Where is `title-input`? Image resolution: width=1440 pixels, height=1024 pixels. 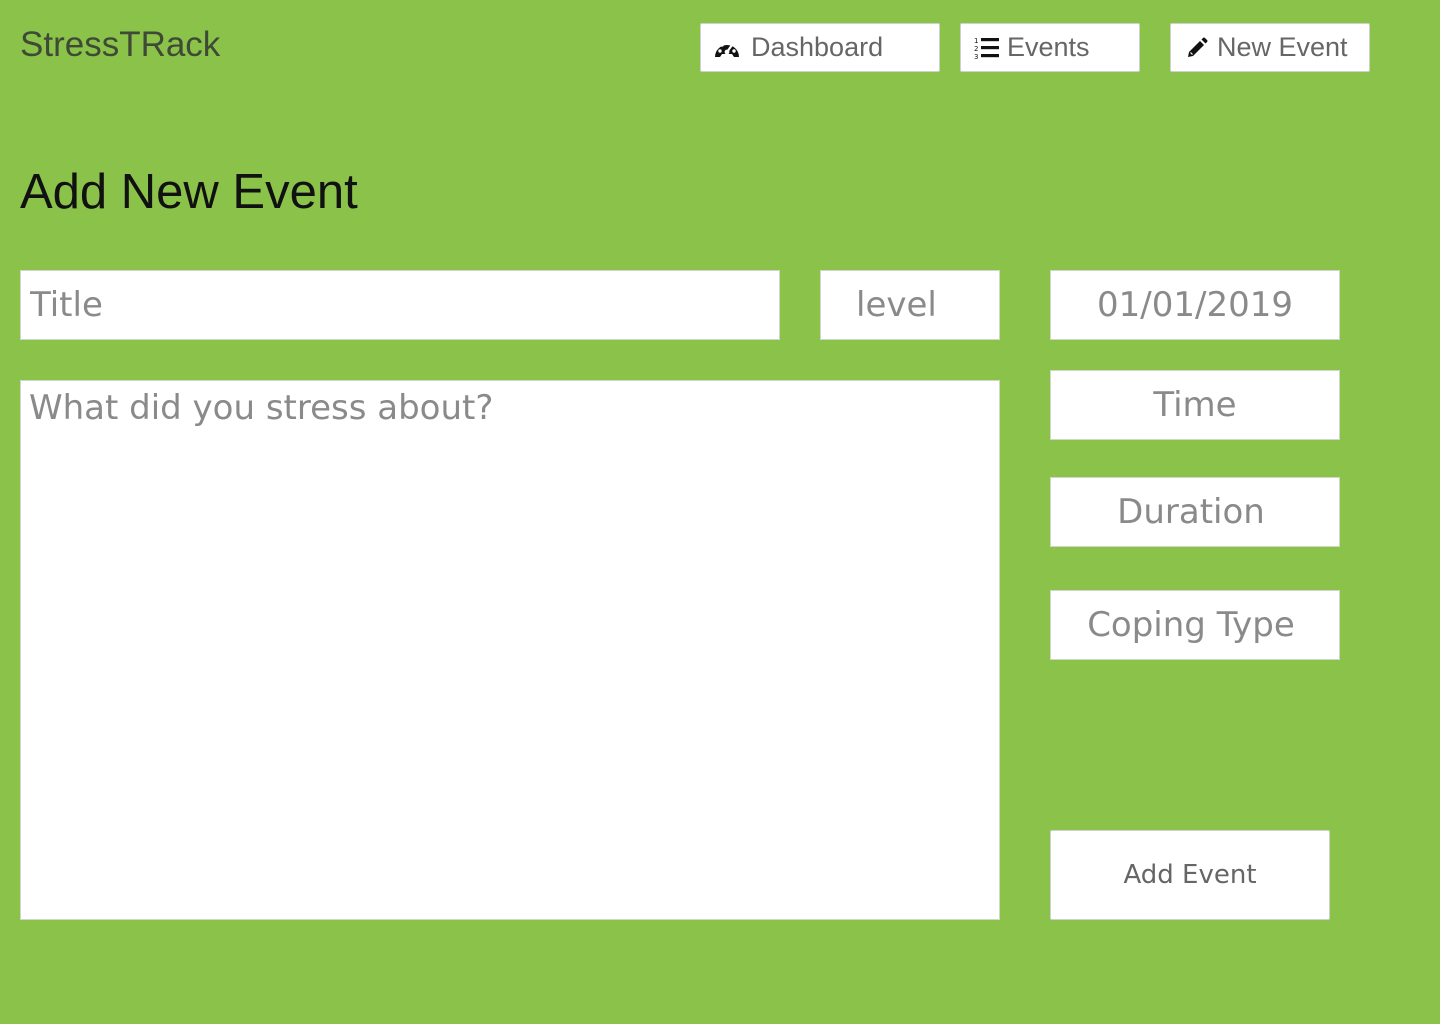 title-input is located at coordinates (400, 305).